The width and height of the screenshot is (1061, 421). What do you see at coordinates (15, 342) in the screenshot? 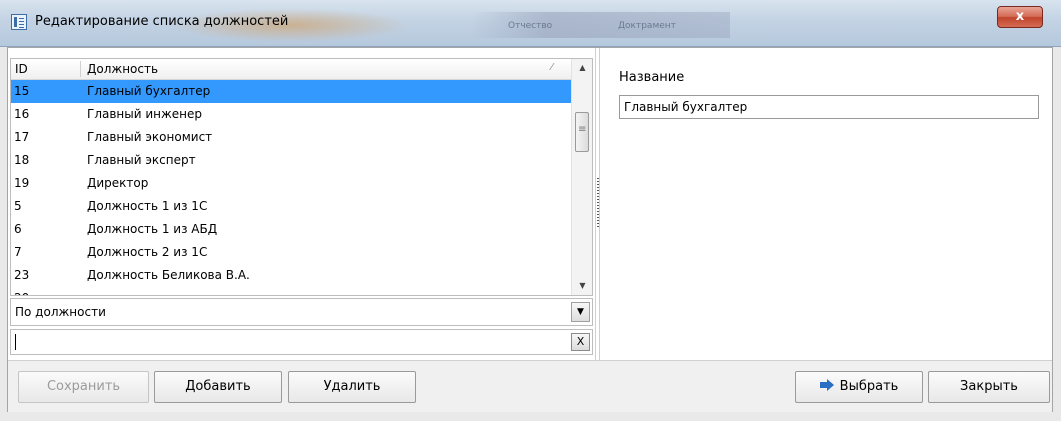
I see `text-caret` at bounding box center [15, 342].